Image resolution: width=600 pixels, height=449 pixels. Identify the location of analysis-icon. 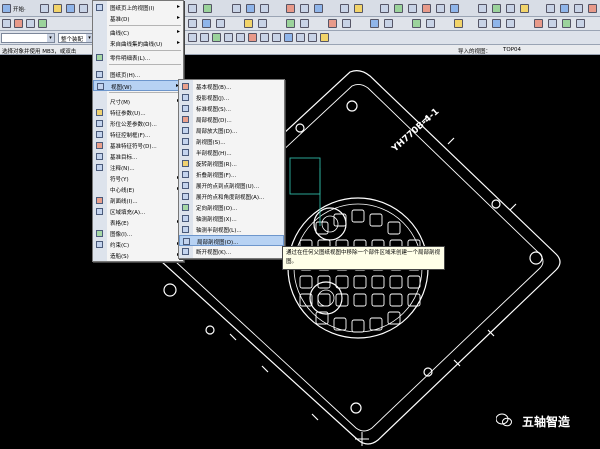
(398, 8).